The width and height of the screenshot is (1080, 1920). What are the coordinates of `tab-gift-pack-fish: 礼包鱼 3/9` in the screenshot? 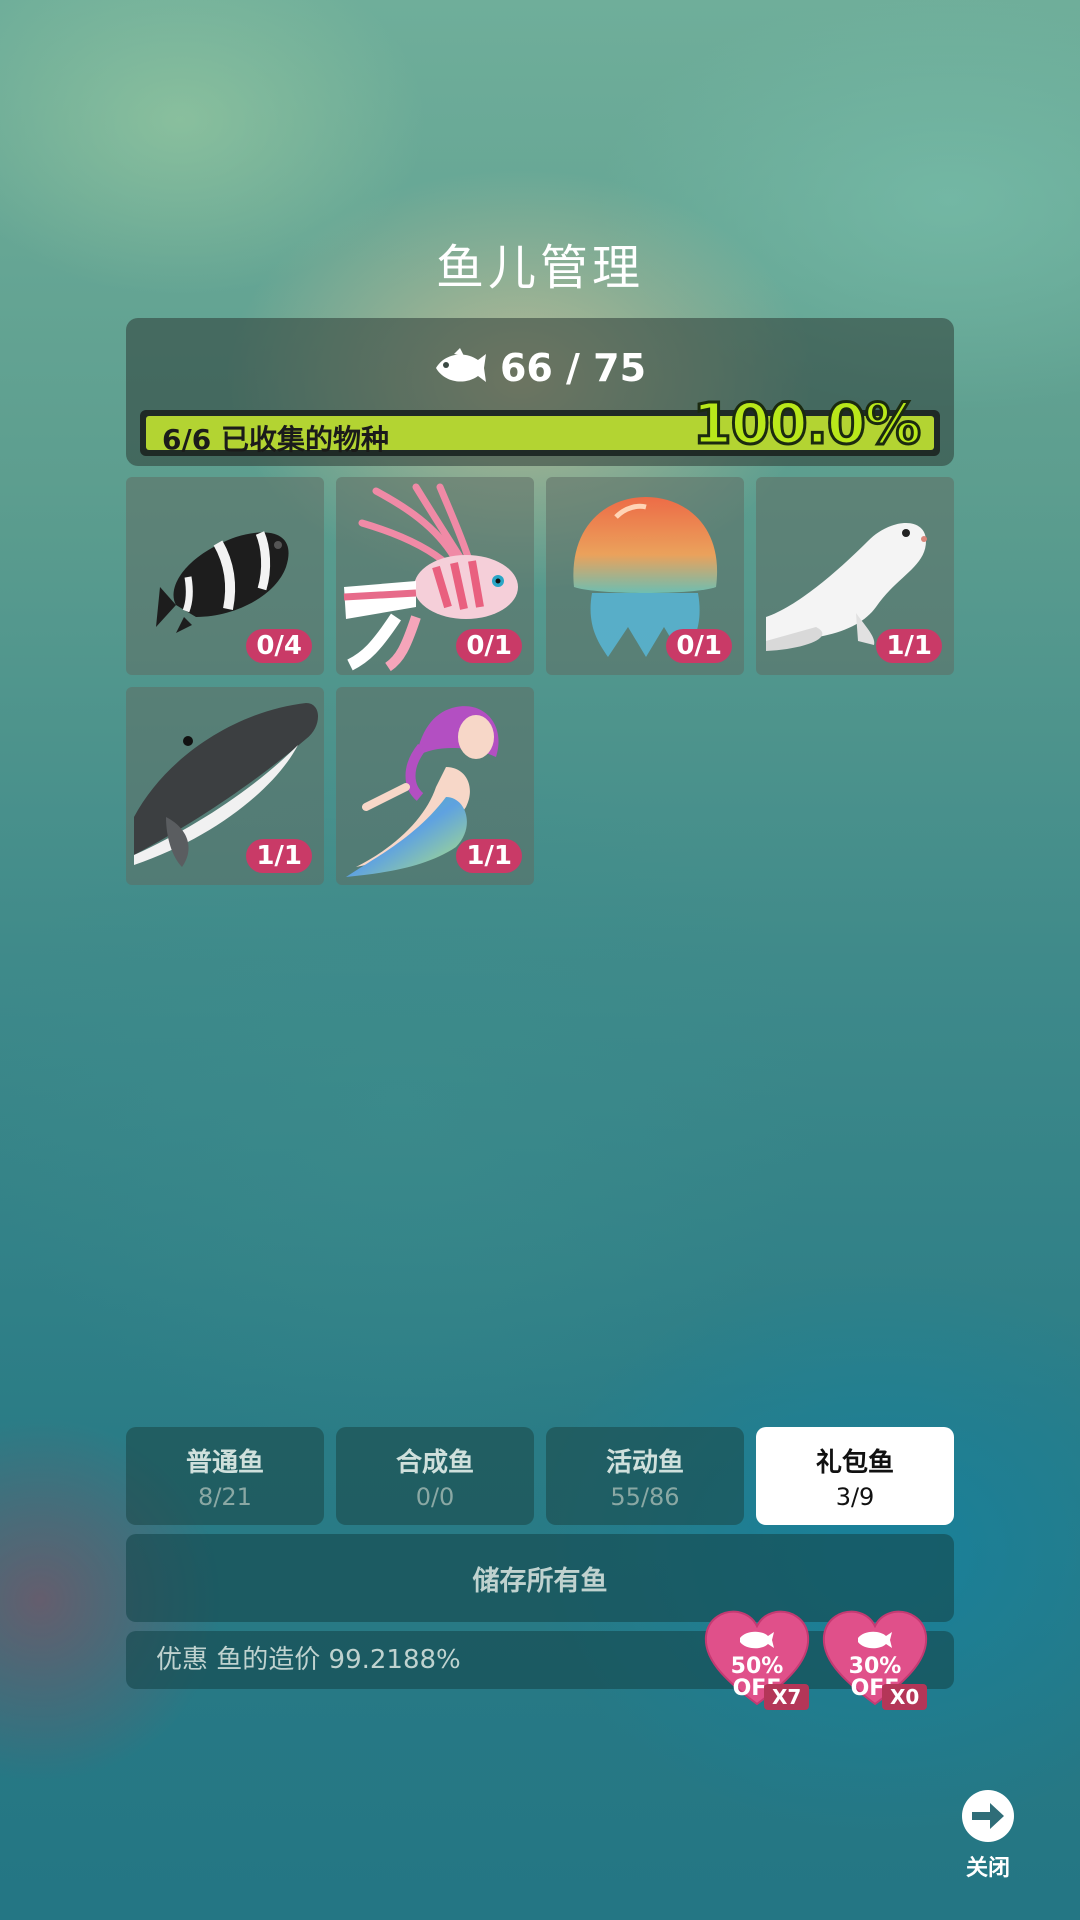 It's located at (855, 1476).